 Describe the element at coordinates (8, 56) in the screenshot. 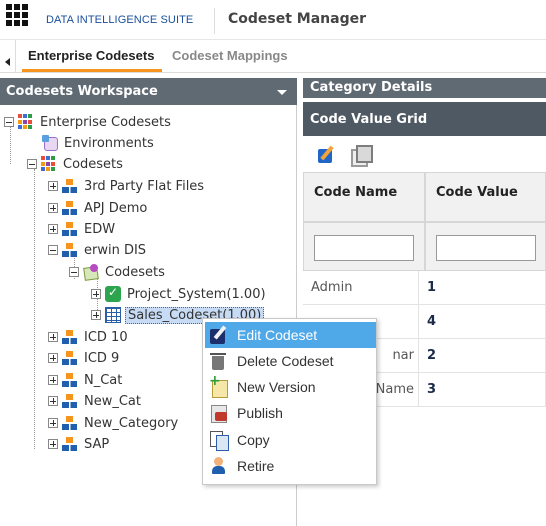

I see `collapse-panel-icon` at that location.